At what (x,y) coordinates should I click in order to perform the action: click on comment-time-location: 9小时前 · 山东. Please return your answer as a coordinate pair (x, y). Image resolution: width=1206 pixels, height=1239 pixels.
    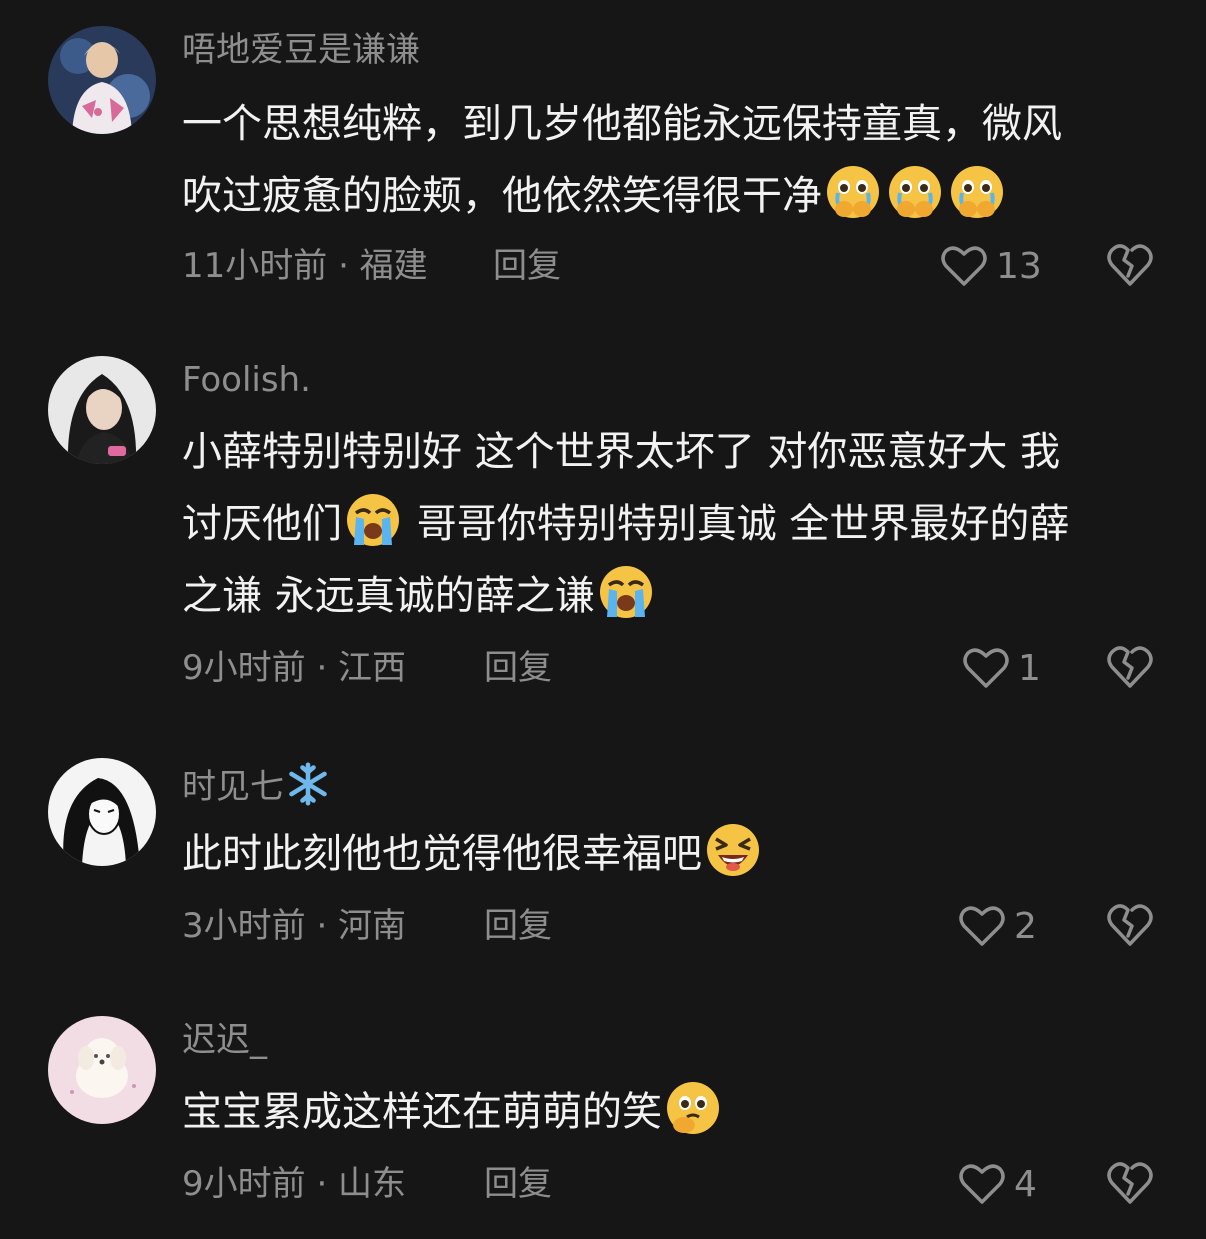
    Looking at the image, I should click on (294, 1184).